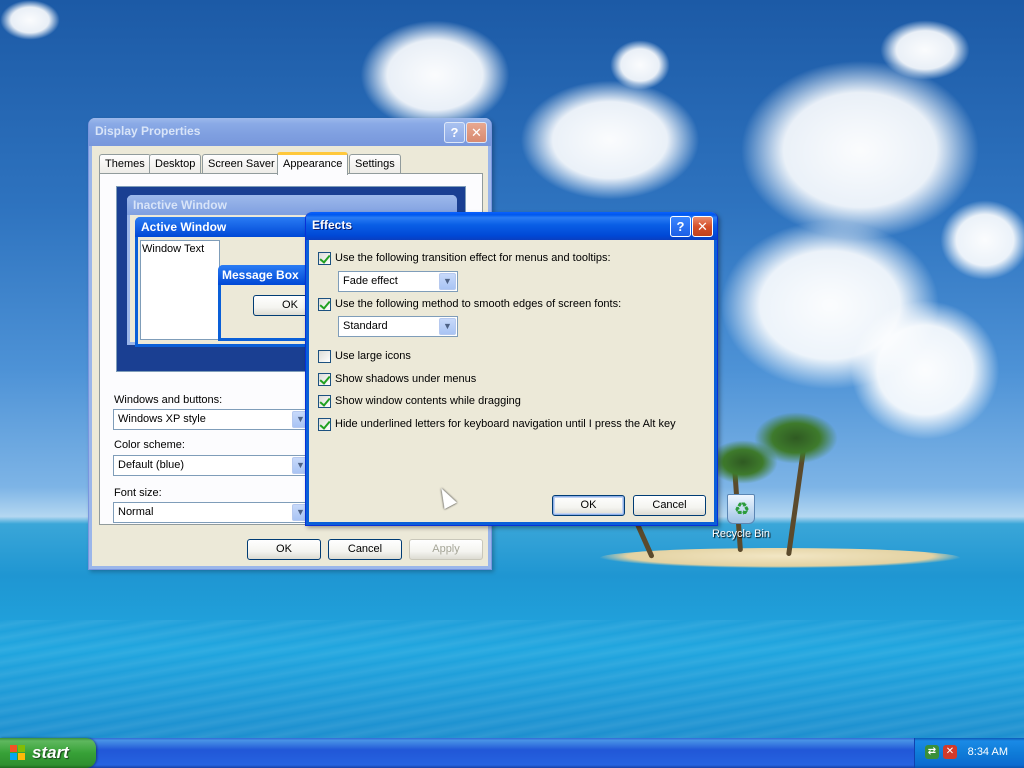  What do you see at coordinates (324, 258) in the screenshot?
I see `transition-effect-checkbox` at bounding box center [324, 258].